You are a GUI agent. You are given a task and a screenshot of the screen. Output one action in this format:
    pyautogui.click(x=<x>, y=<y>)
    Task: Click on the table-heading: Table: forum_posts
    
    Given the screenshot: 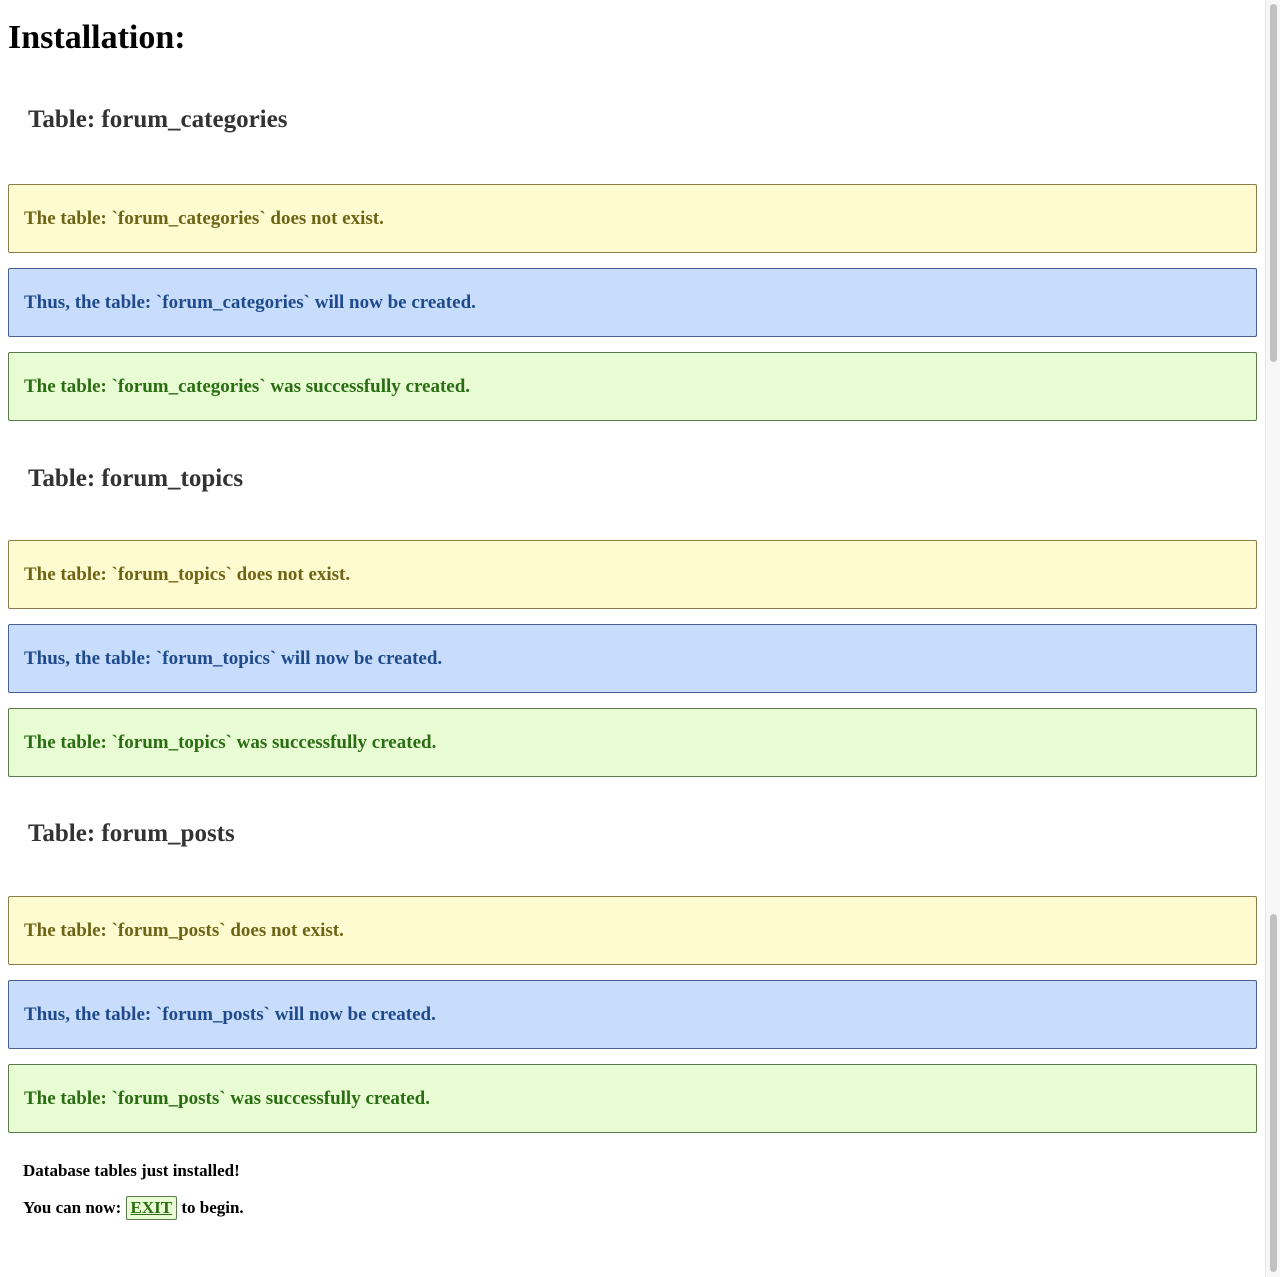 What is the action you would take?
    pyautogui.click(x=131, y=833)
    